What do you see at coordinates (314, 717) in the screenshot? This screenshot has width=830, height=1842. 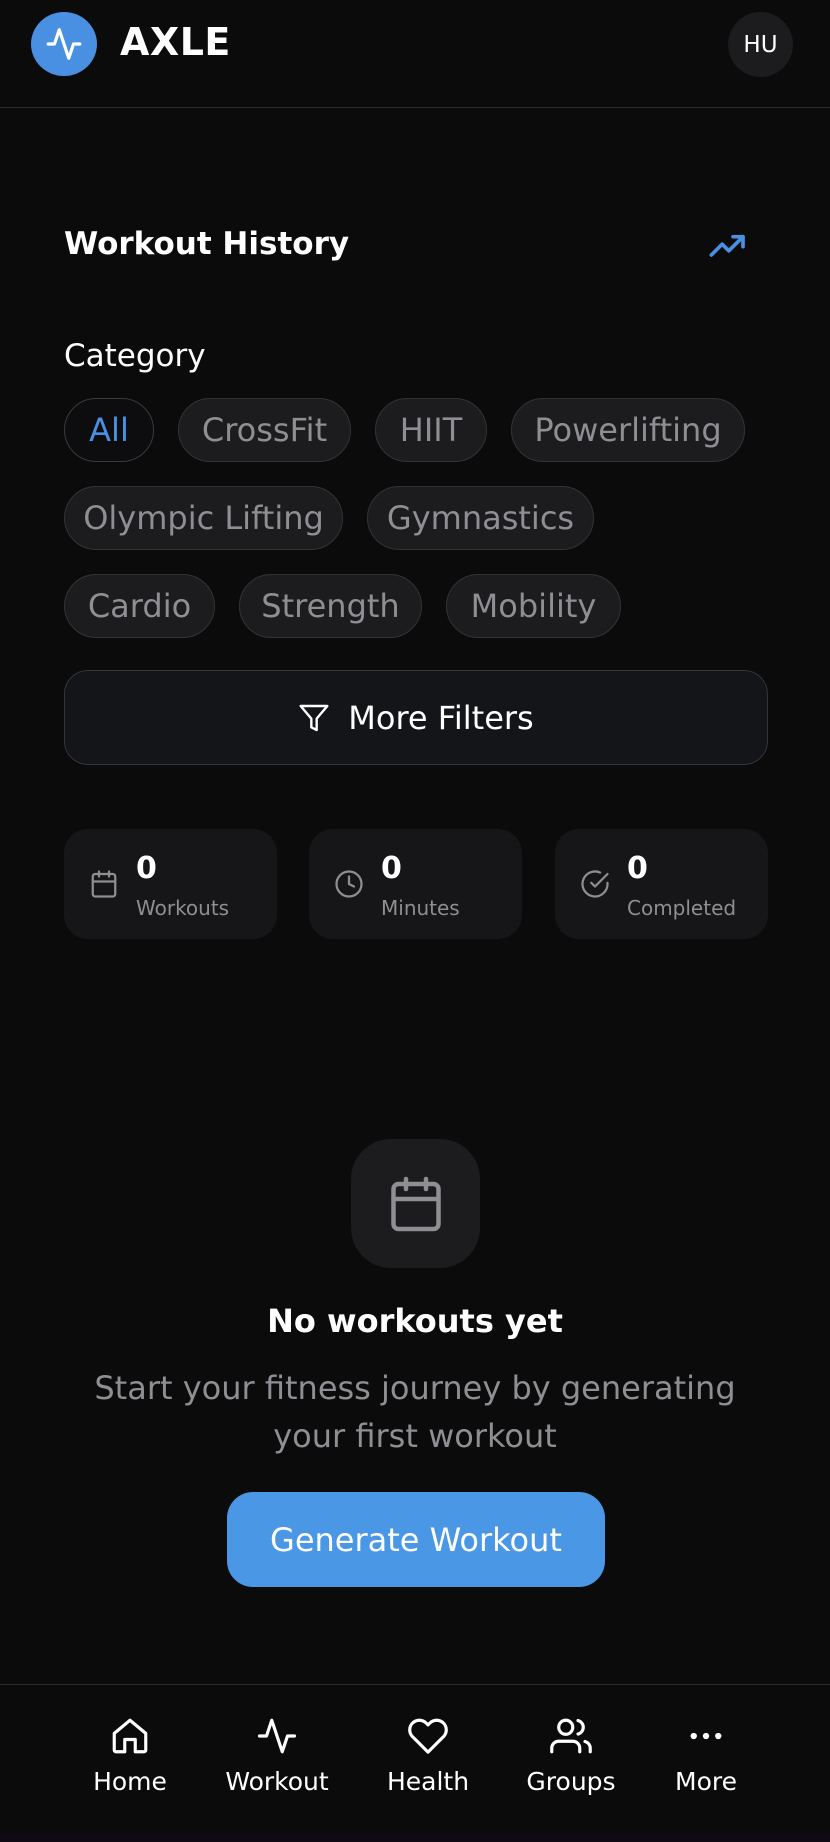 I see `filter-icon` at bounding box center [314, 717].